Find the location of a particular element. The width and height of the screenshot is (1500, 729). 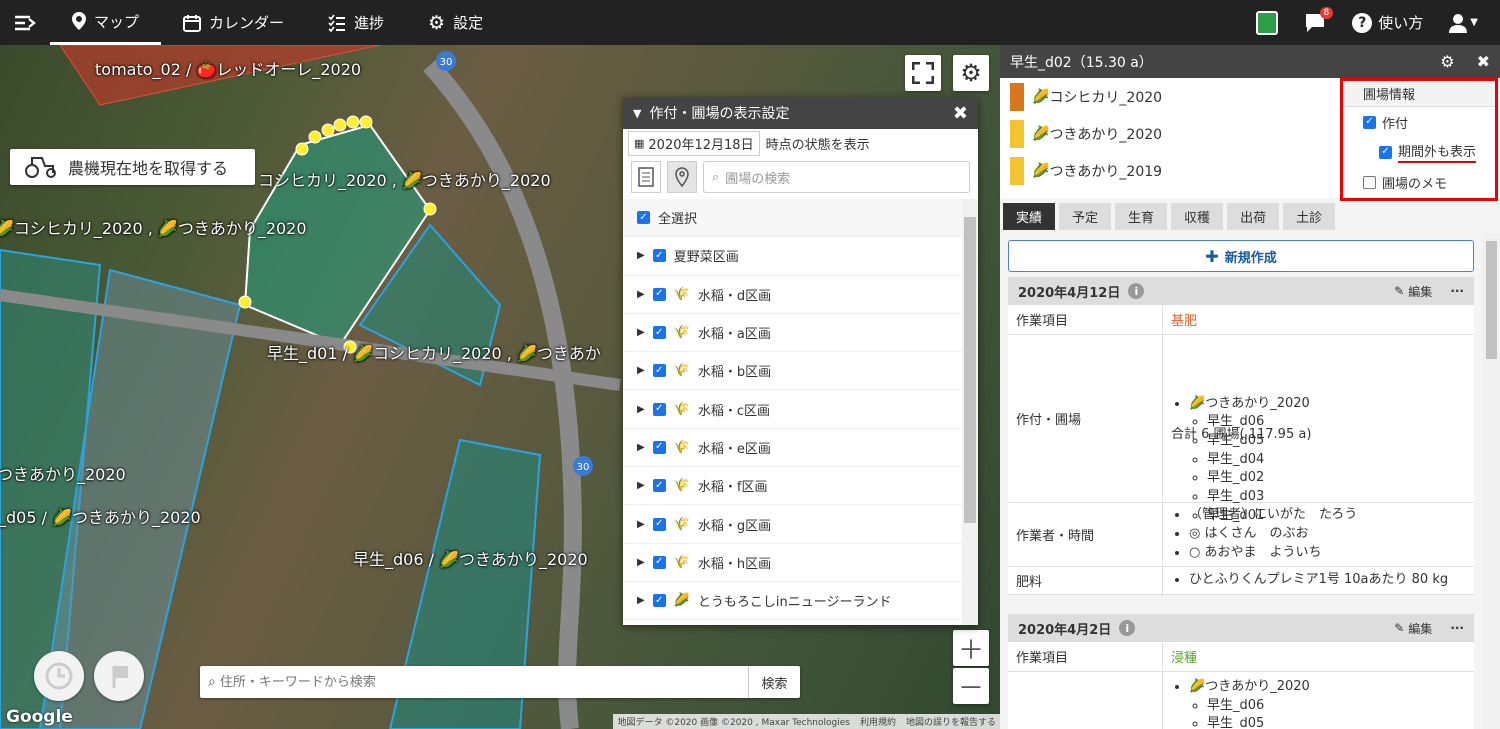

zoom-in-button: ＋ is located at coordinates (971, 648).